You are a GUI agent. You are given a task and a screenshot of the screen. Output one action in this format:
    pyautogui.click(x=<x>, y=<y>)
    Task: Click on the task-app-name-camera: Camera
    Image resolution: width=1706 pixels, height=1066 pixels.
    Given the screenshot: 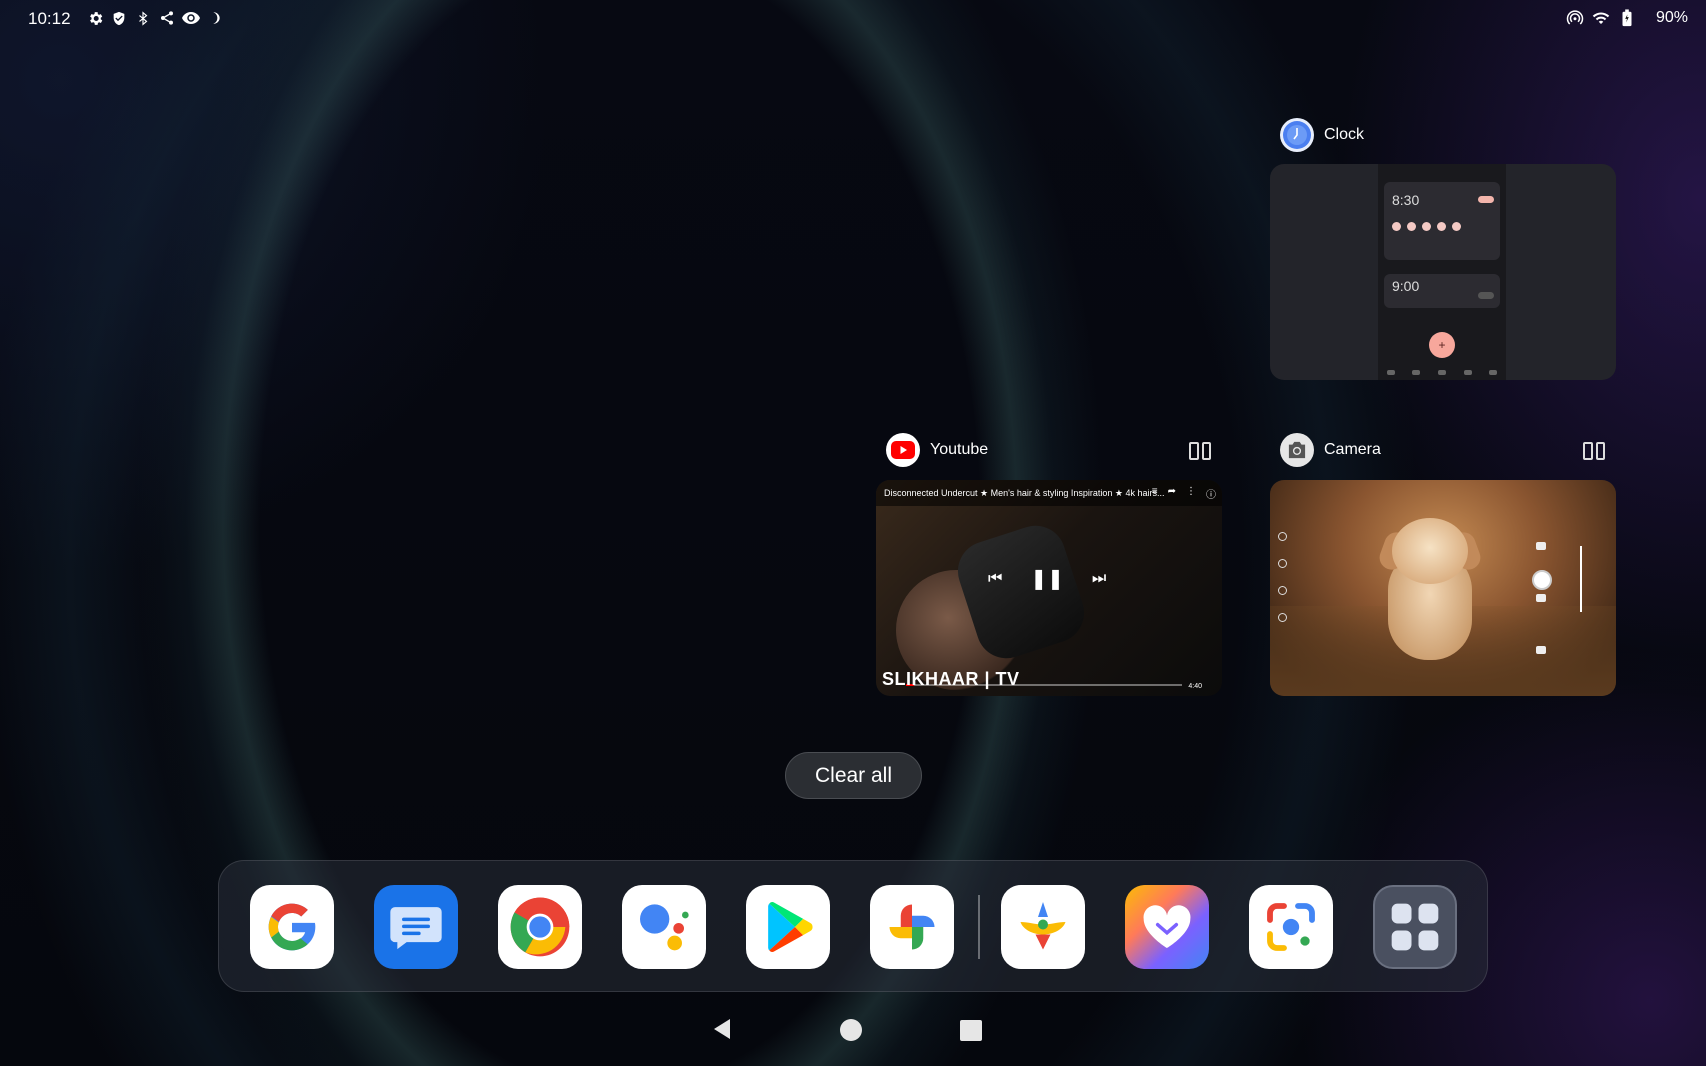 What is the action you would take?
    pyautogui.click(x=1352, y=449)
    